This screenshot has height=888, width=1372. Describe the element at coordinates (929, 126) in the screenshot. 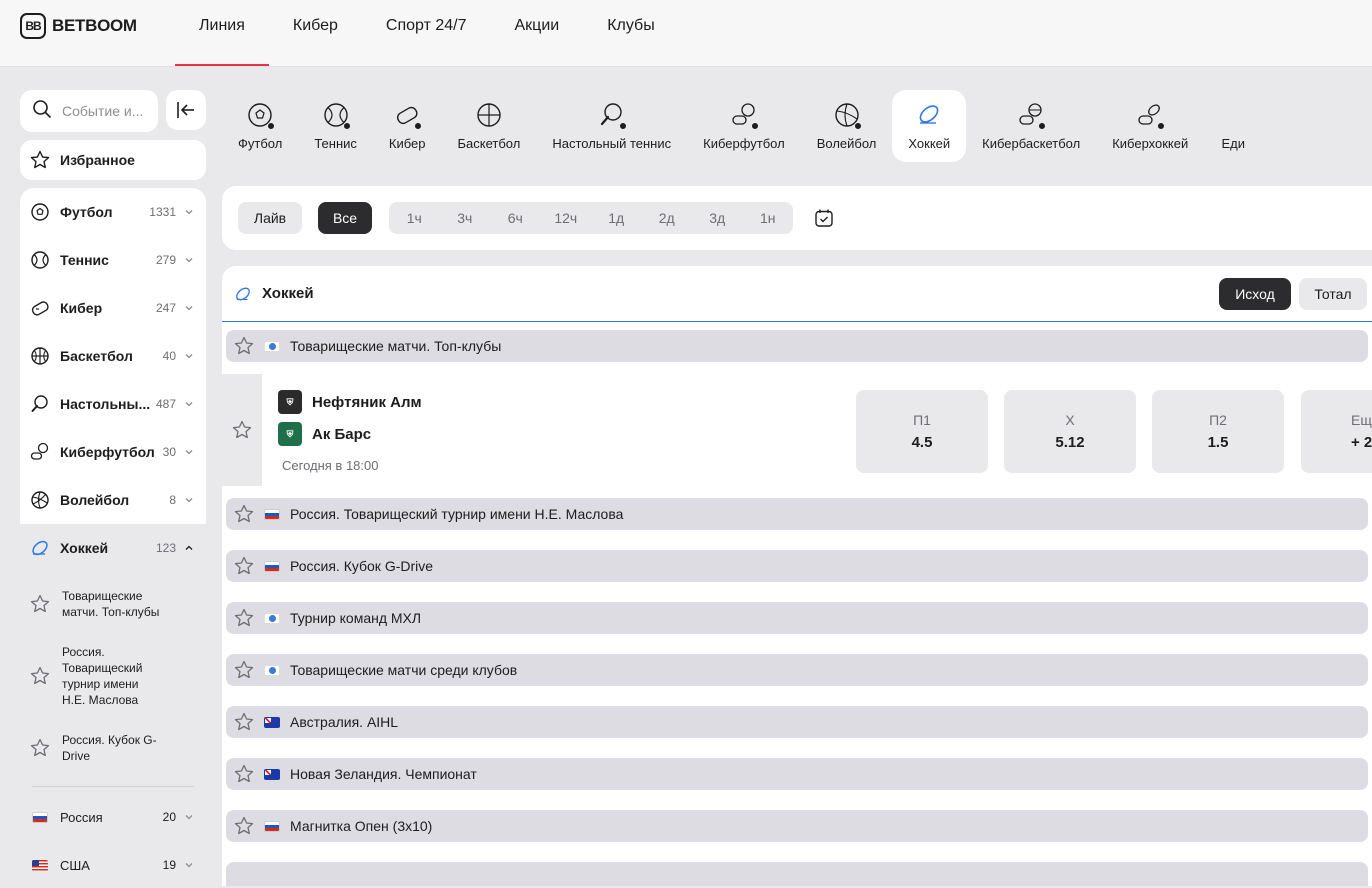

I see `tab-hockey: Хоккей` at that location.